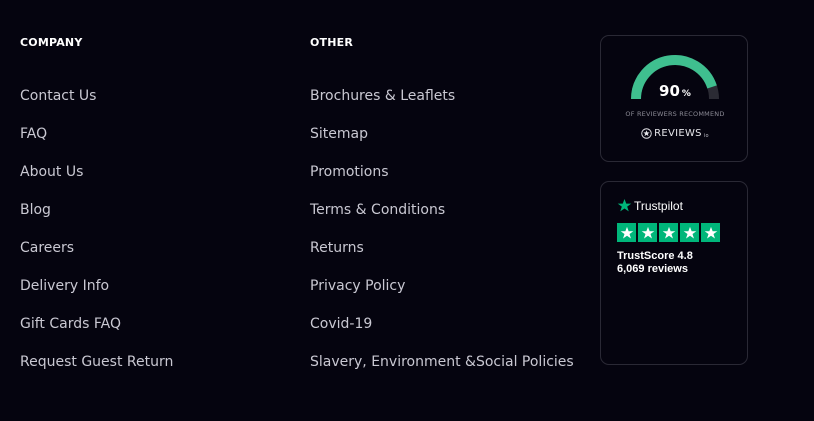  I want to click on footer-link-slavery-environment-social-policies: Slavery, Environment &Social Policies, so click(442, 371).